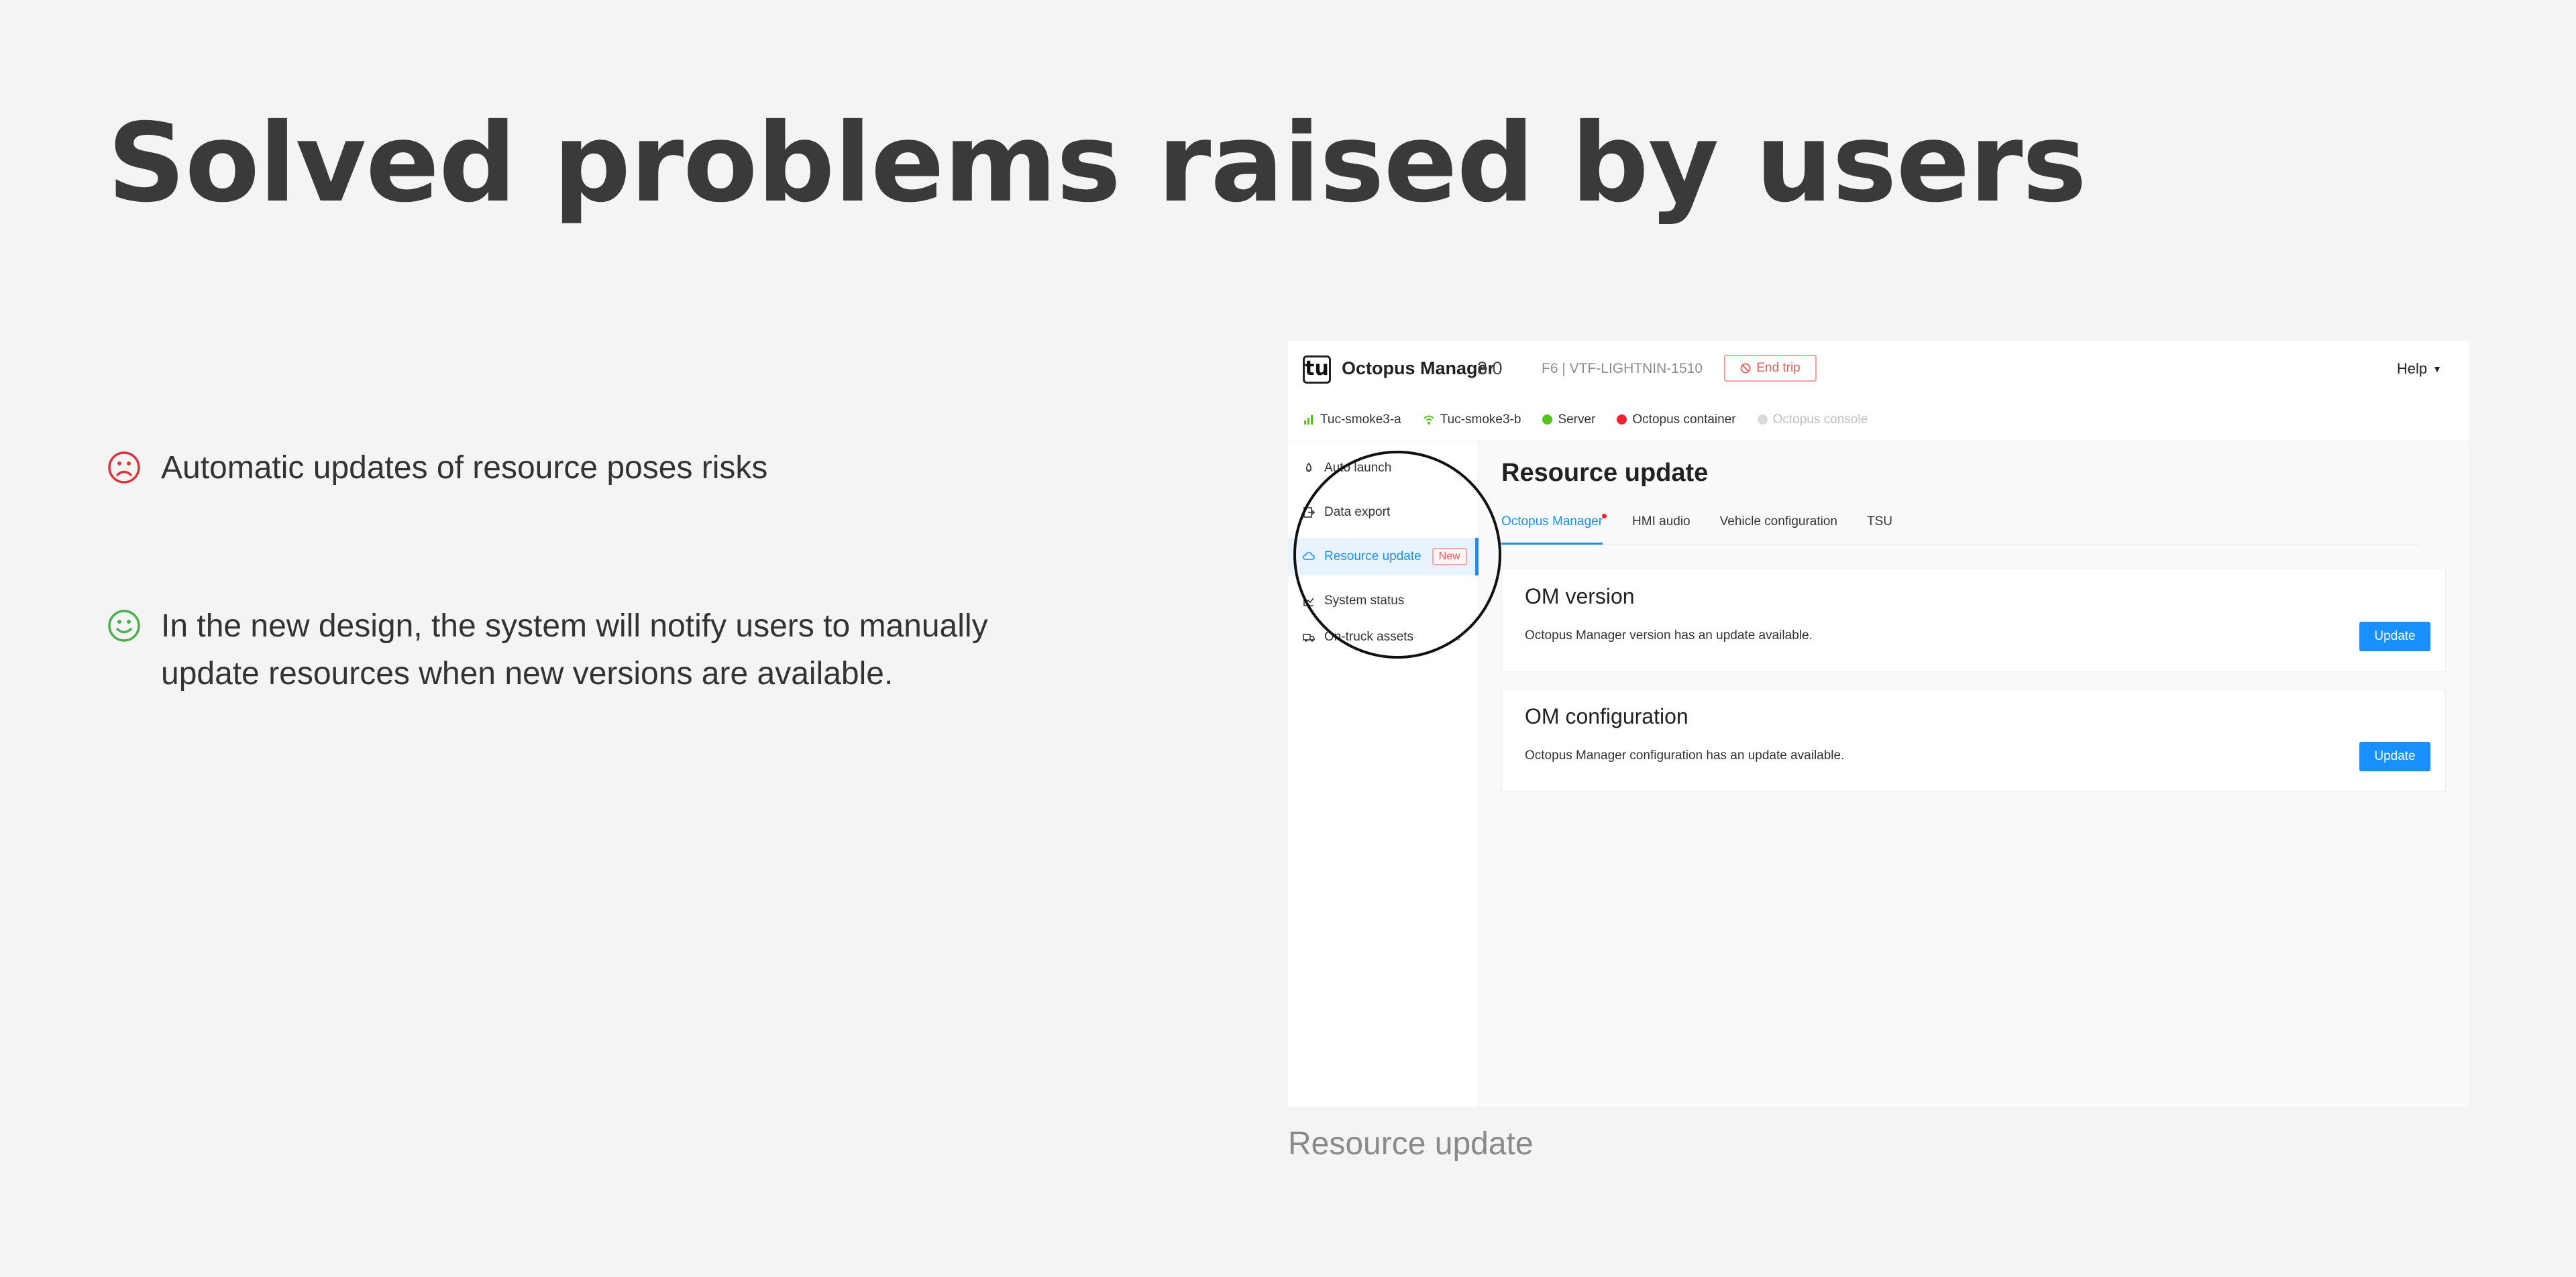 This screenshot has height=1277, width=2576. What do you see at coordinates (1317, 369) in the screenshot?
I see `app-logo: tu` at bounding box center [1317, 369].